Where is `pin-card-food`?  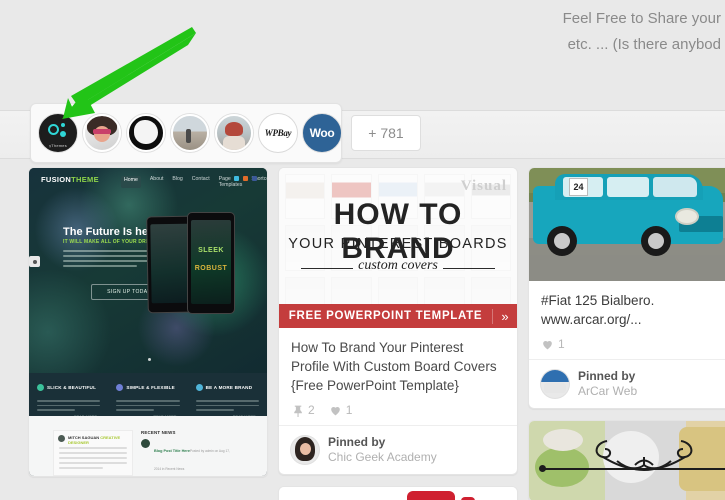 pin-card-food is located at coordinates (626, 460).